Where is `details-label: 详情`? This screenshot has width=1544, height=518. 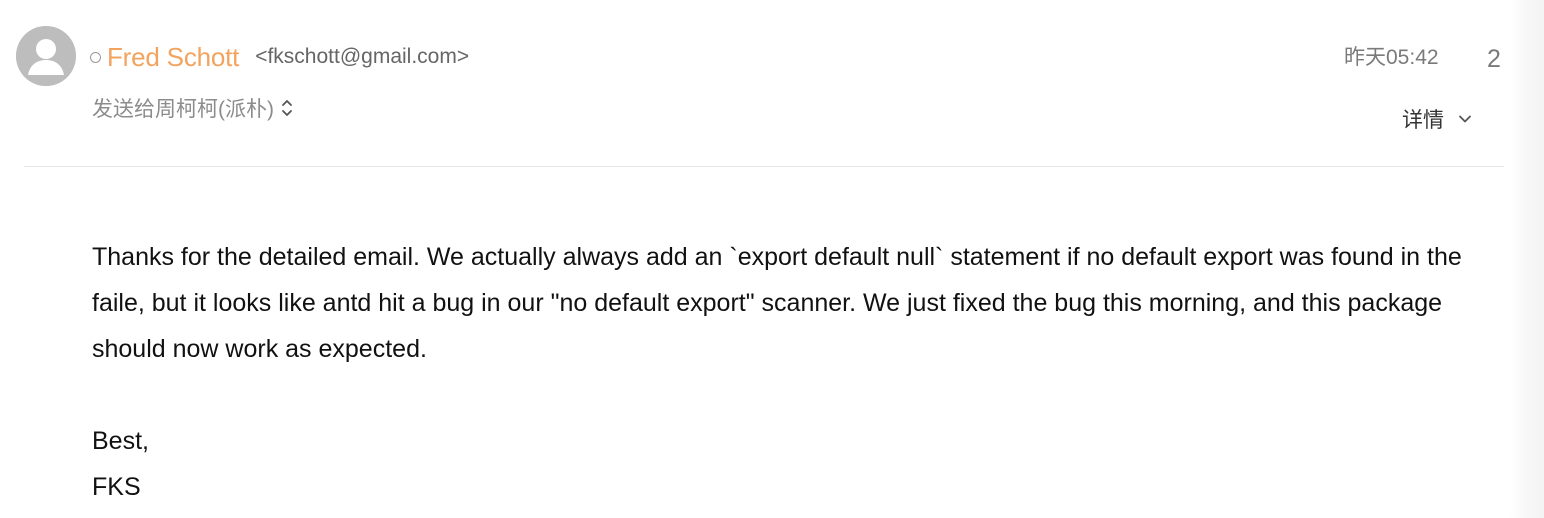
details-label: 详情 is located at coordinates (1423, 120).